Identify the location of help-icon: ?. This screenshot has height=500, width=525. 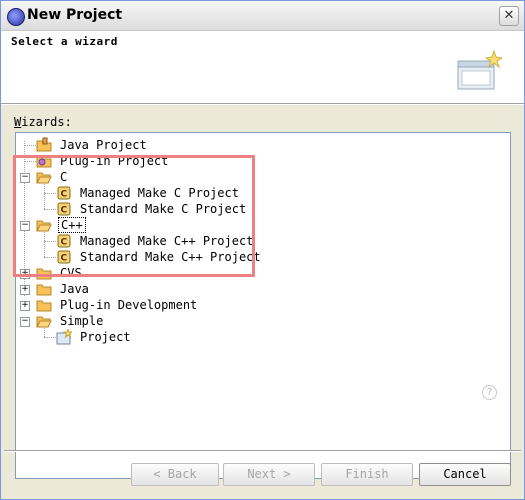
(489, 392).